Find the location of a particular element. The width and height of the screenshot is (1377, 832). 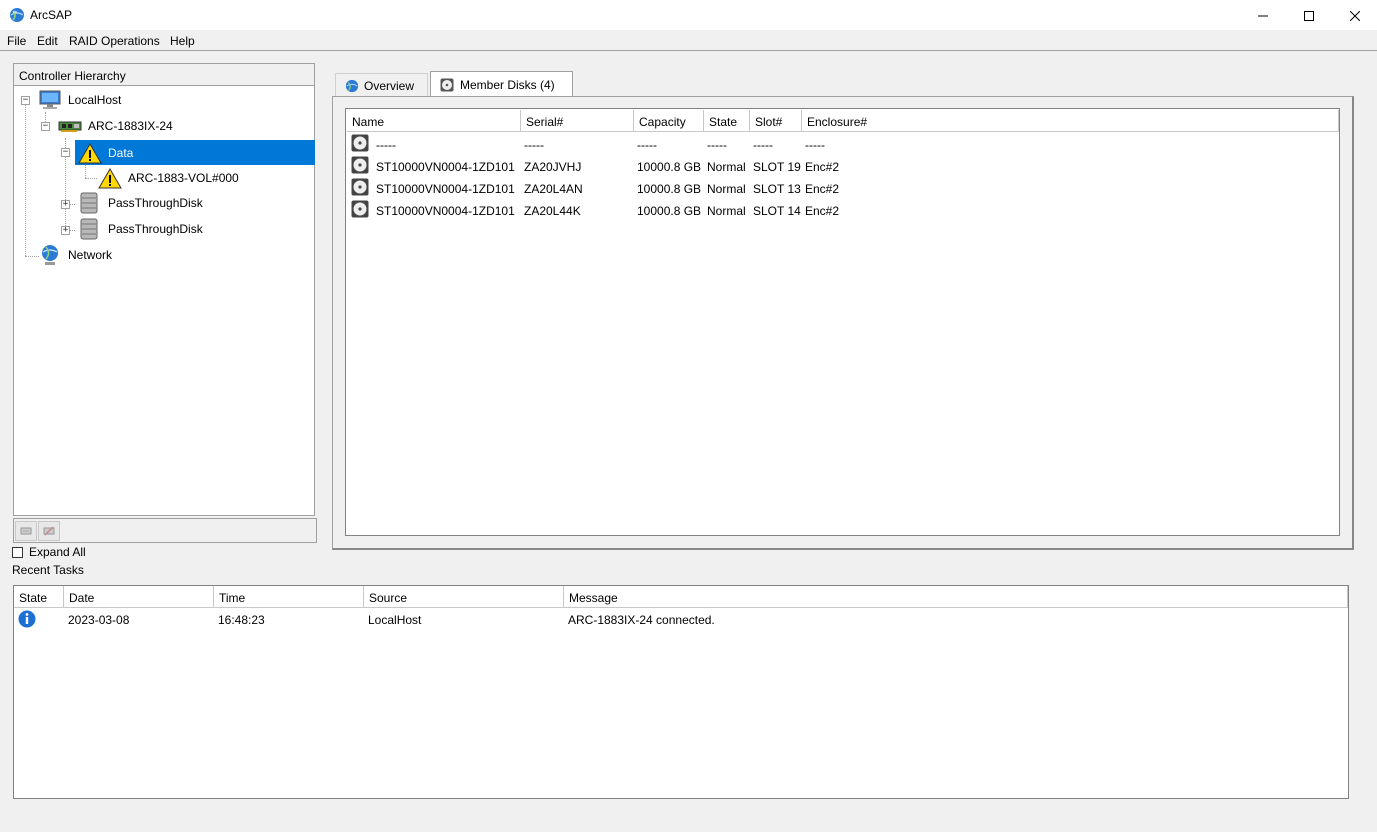

tree-node-passthrough-1: PassThroughDisk is located at coordinates (141, 203).